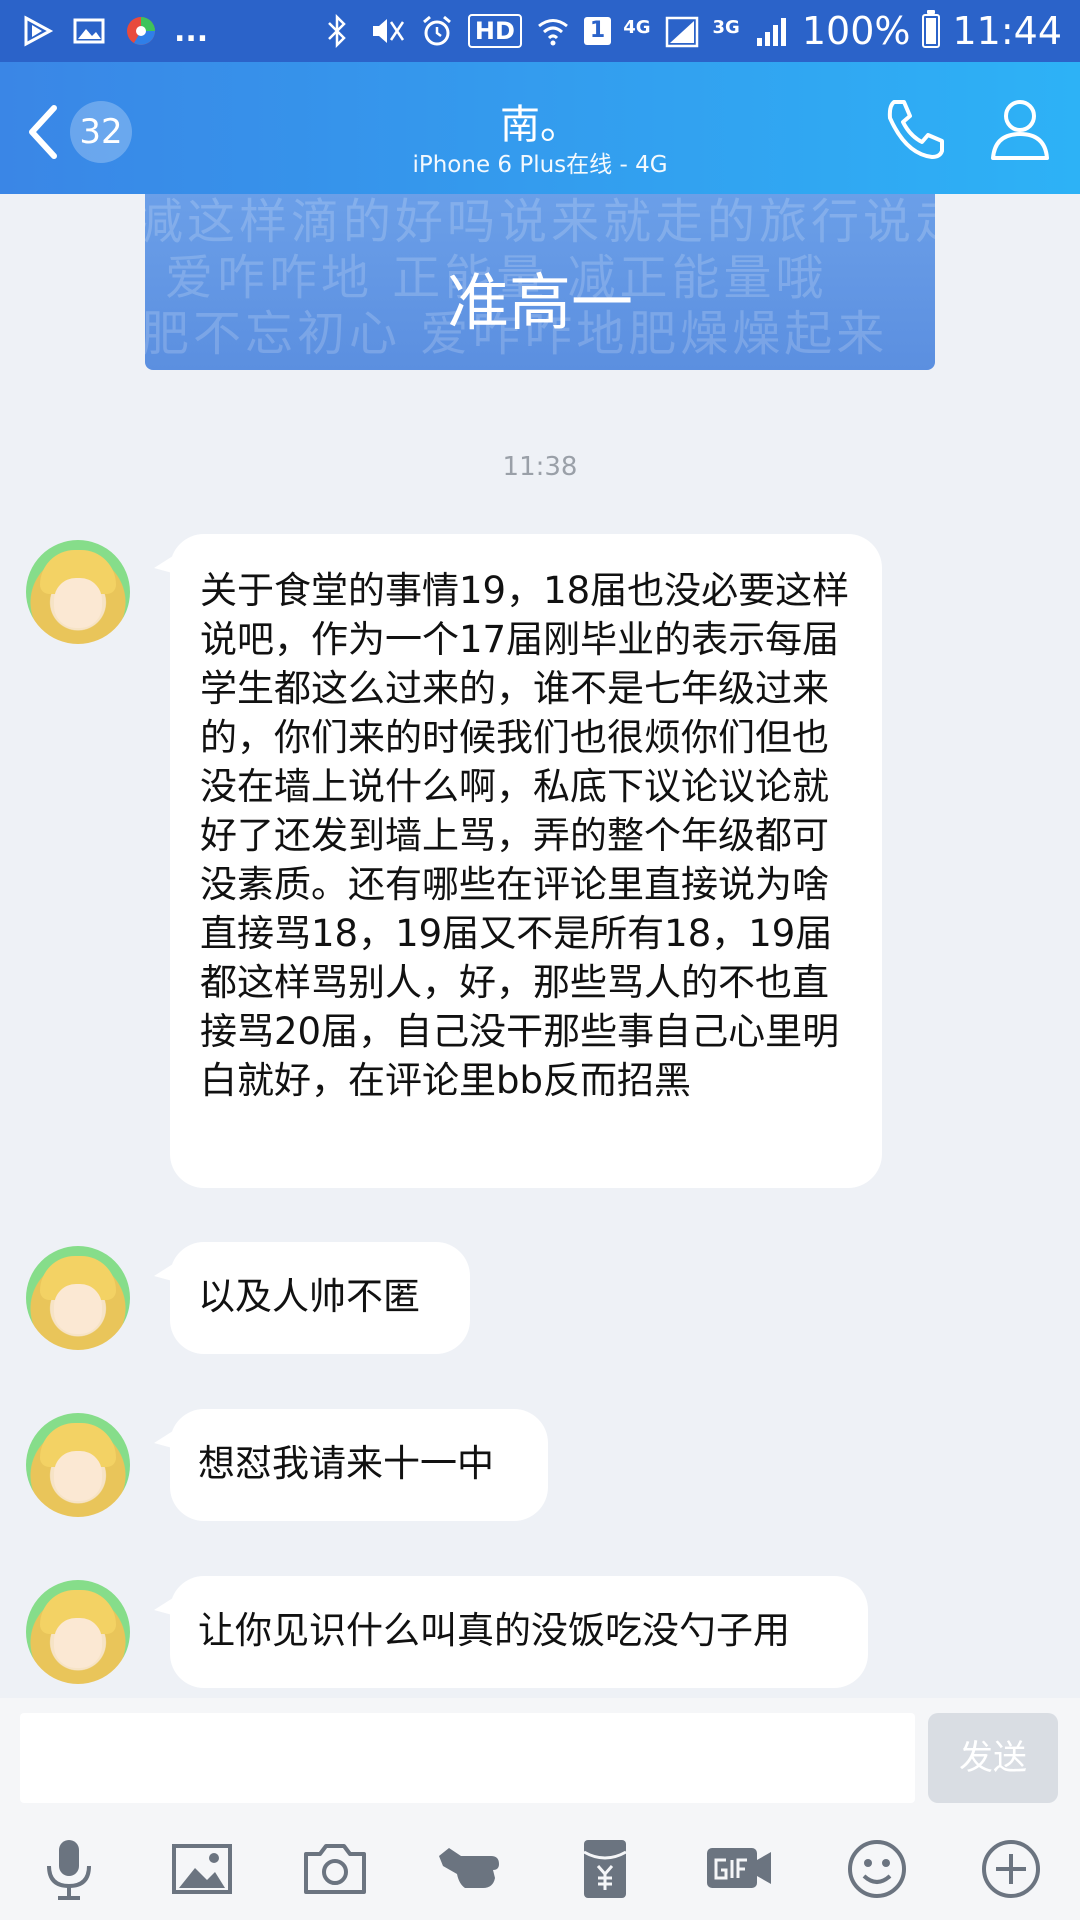  What do you see at coordinates (739, 1869) in the screenshot?
I see `gif-icon` at bounding box center [739, 1869].